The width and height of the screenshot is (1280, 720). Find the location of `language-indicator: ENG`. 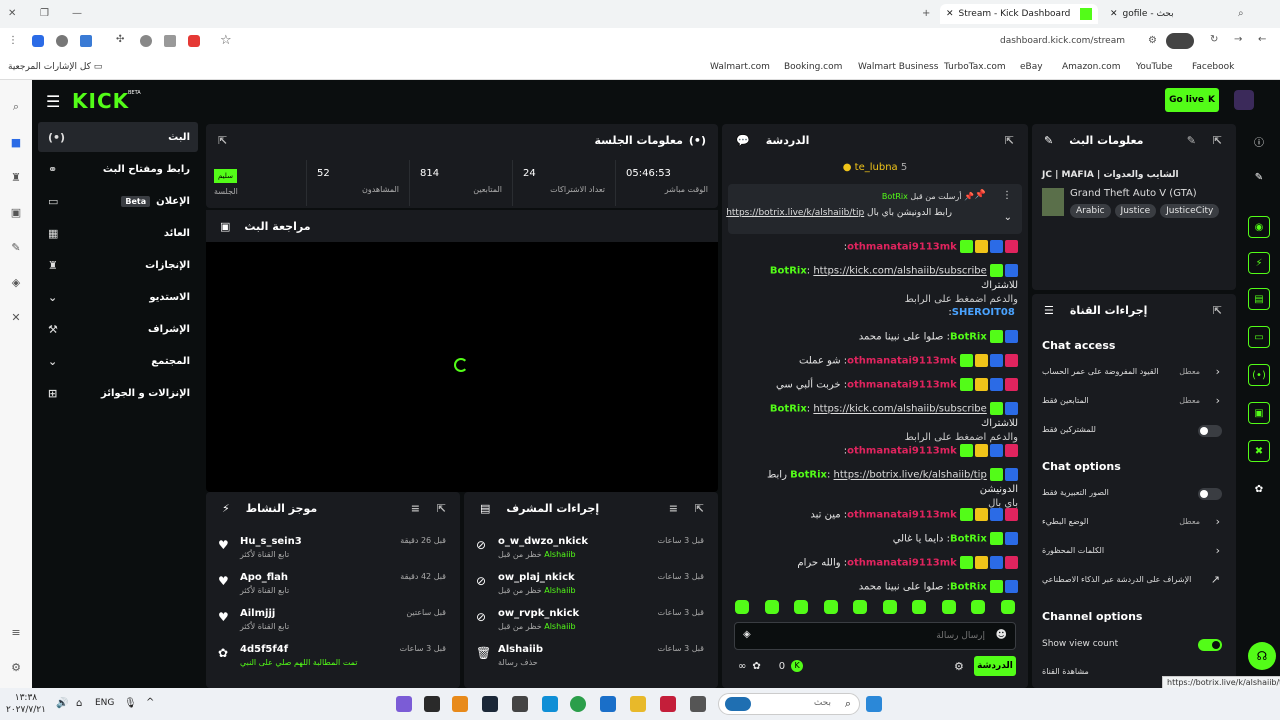

language-indicator: ENG is located at coordinates (104, 703).